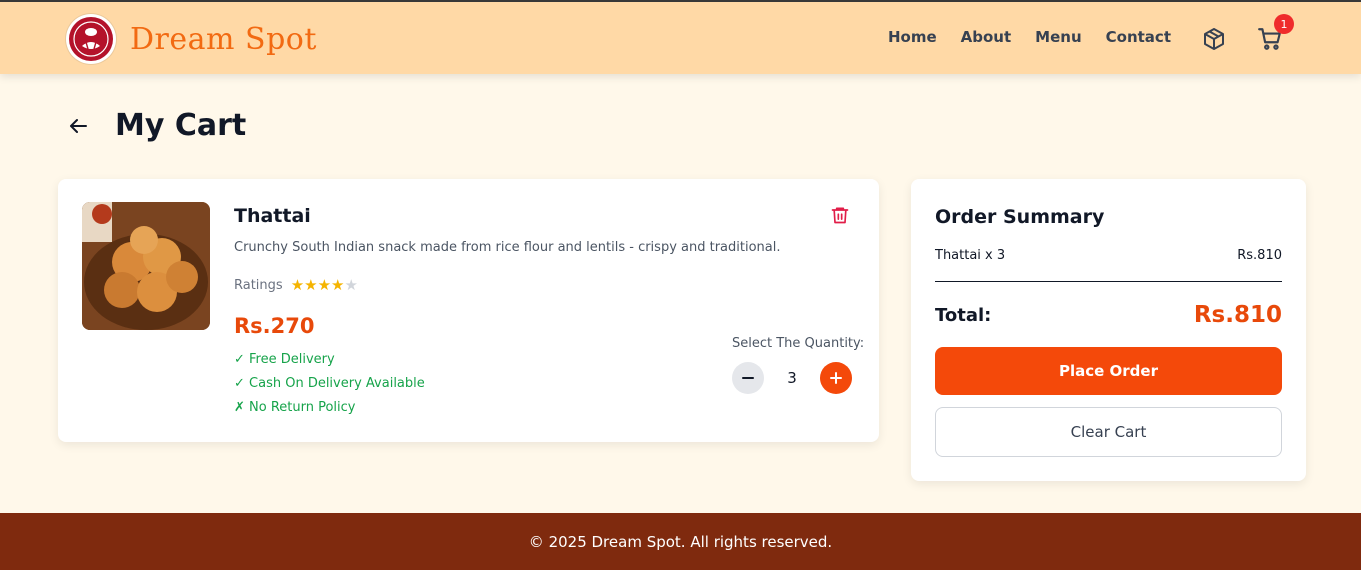  I want to click on product-image, so click(146, 266).